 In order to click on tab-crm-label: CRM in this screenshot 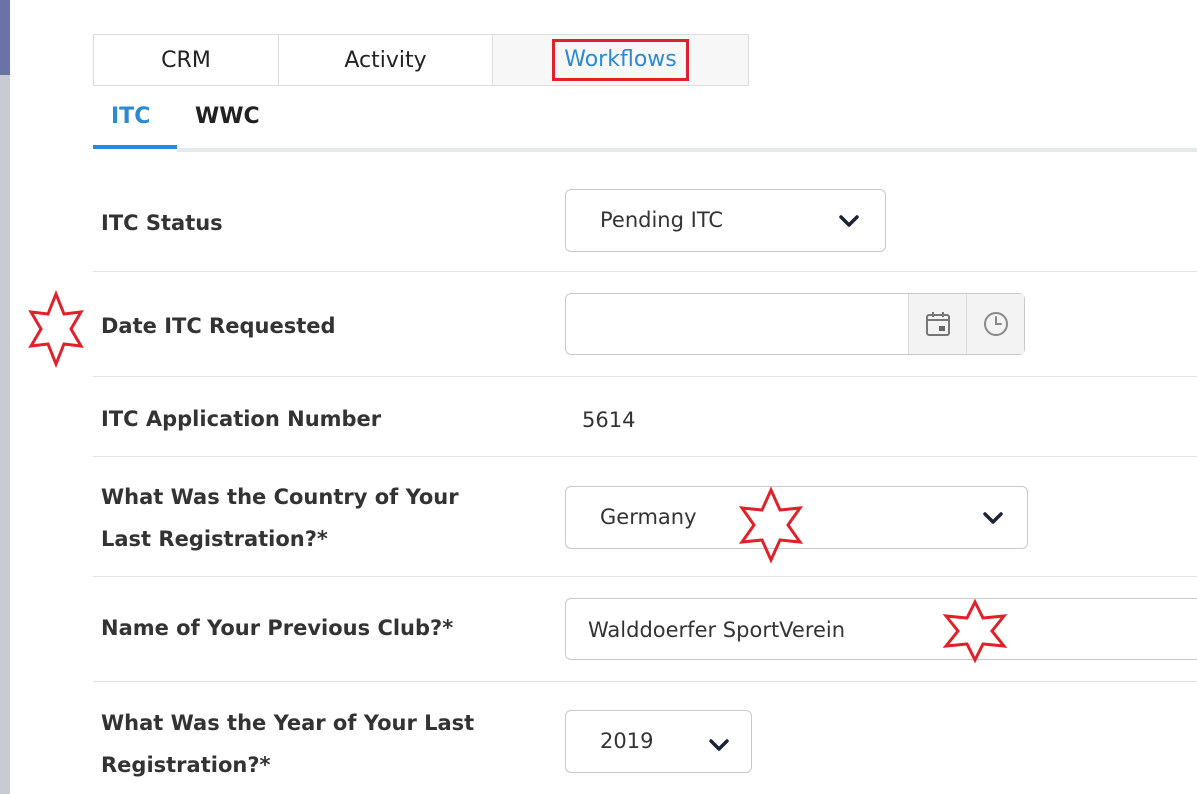, I will do `click(186, 60)`.